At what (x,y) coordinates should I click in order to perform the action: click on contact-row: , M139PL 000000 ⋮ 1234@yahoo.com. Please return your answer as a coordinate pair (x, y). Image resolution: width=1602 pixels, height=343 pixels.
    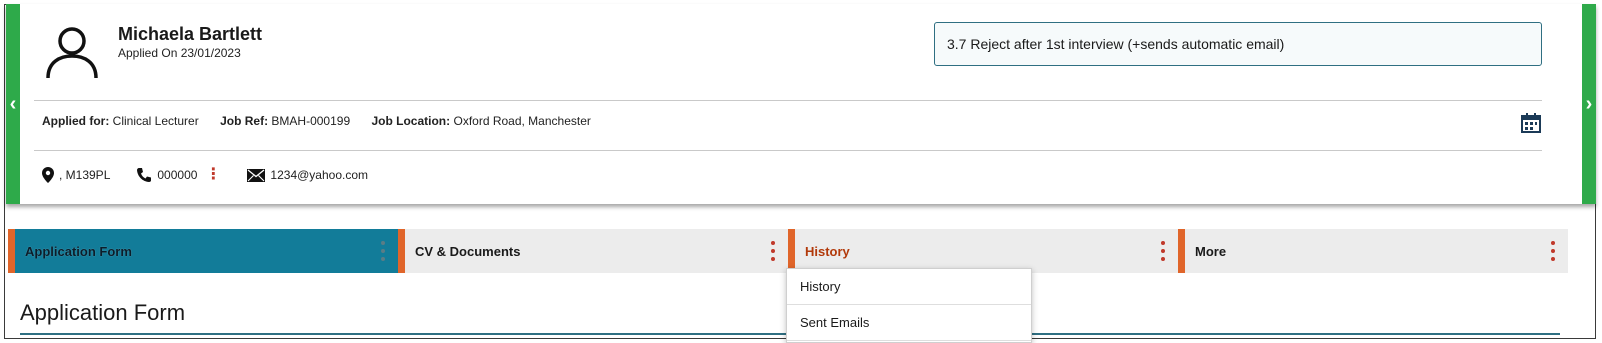
    Looking at the image, I should click on (218, 175).